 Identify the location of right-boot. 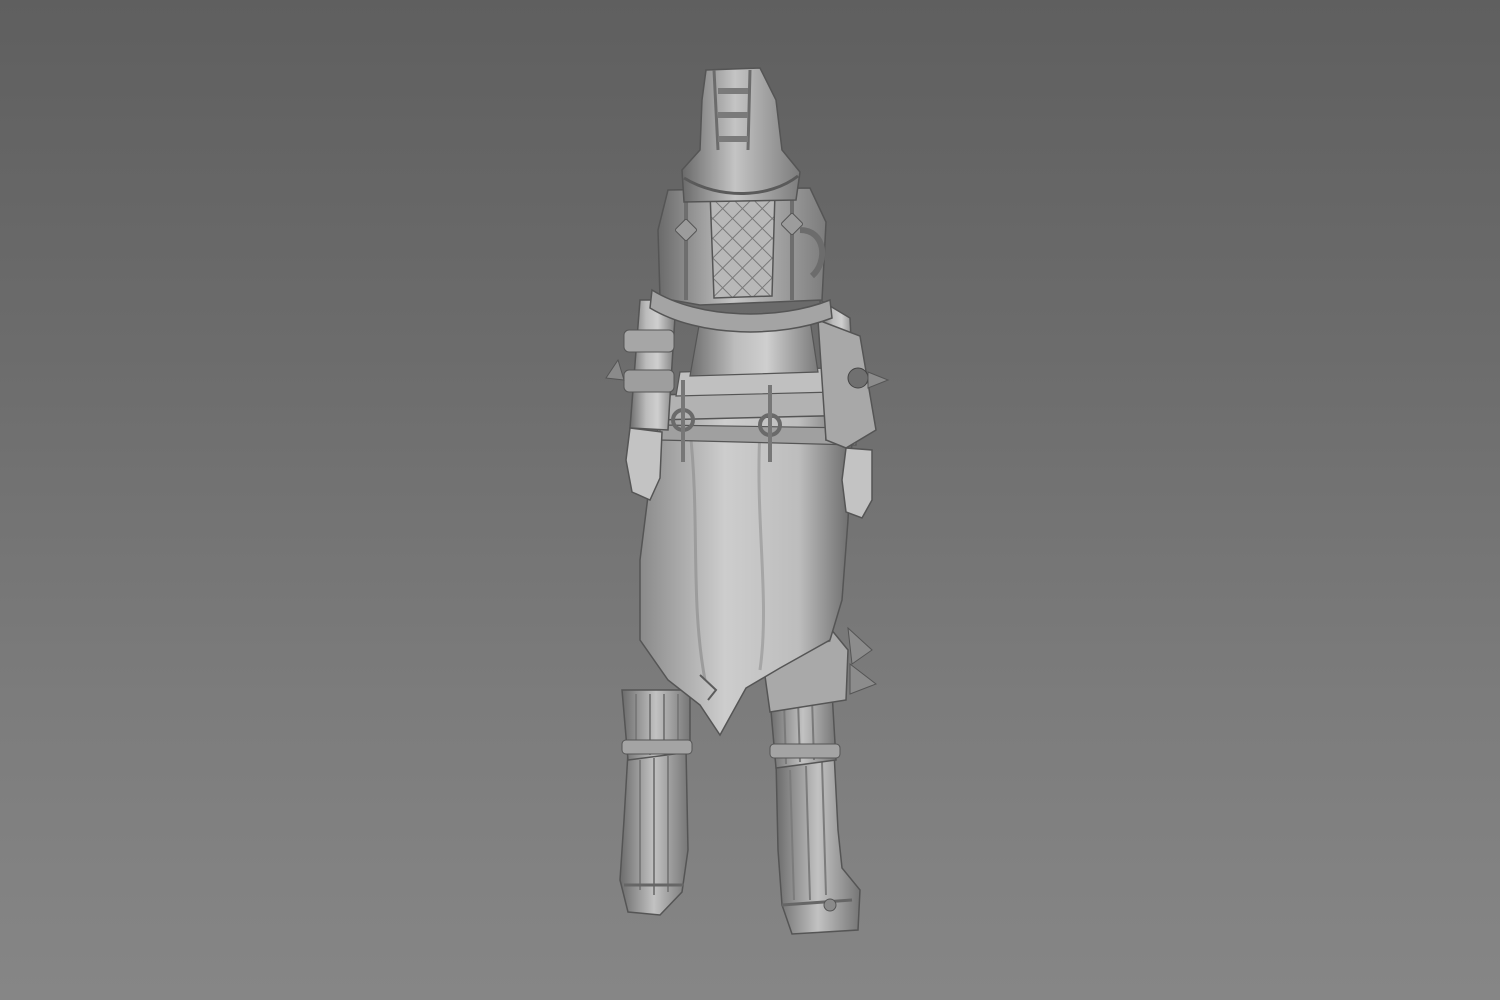
(818, 843).